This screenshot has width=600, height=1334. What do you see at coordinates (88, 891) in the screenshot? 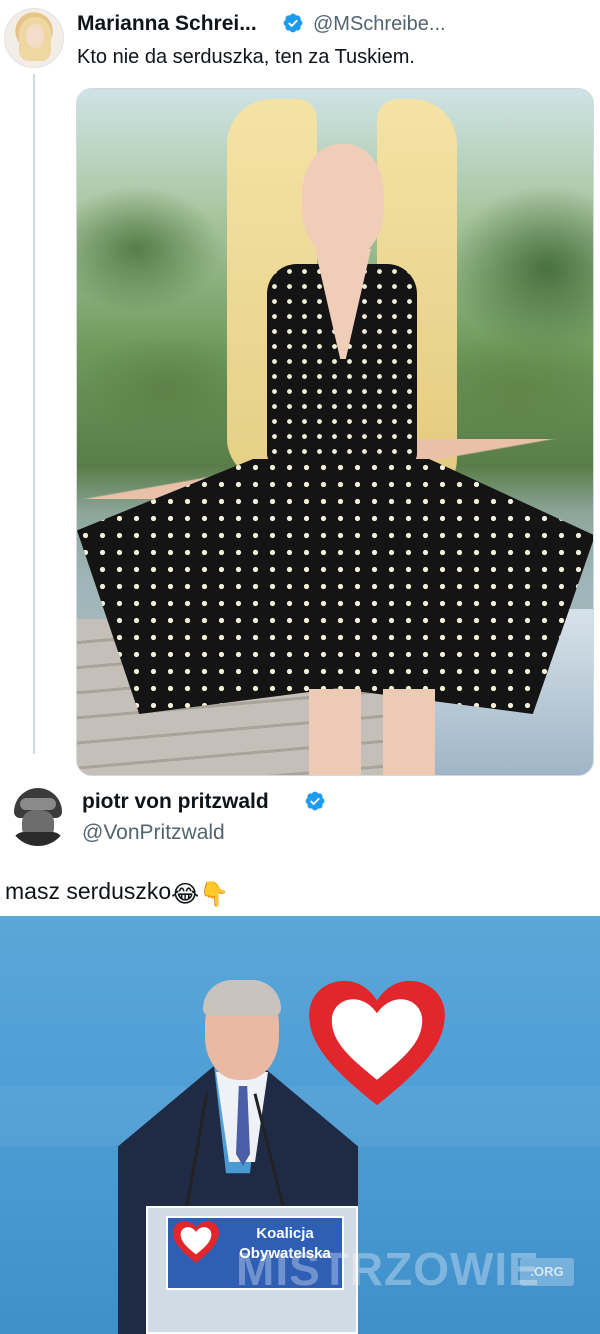
I see `reply-text-body: masz serduszko` at bounding box center [88, 891].